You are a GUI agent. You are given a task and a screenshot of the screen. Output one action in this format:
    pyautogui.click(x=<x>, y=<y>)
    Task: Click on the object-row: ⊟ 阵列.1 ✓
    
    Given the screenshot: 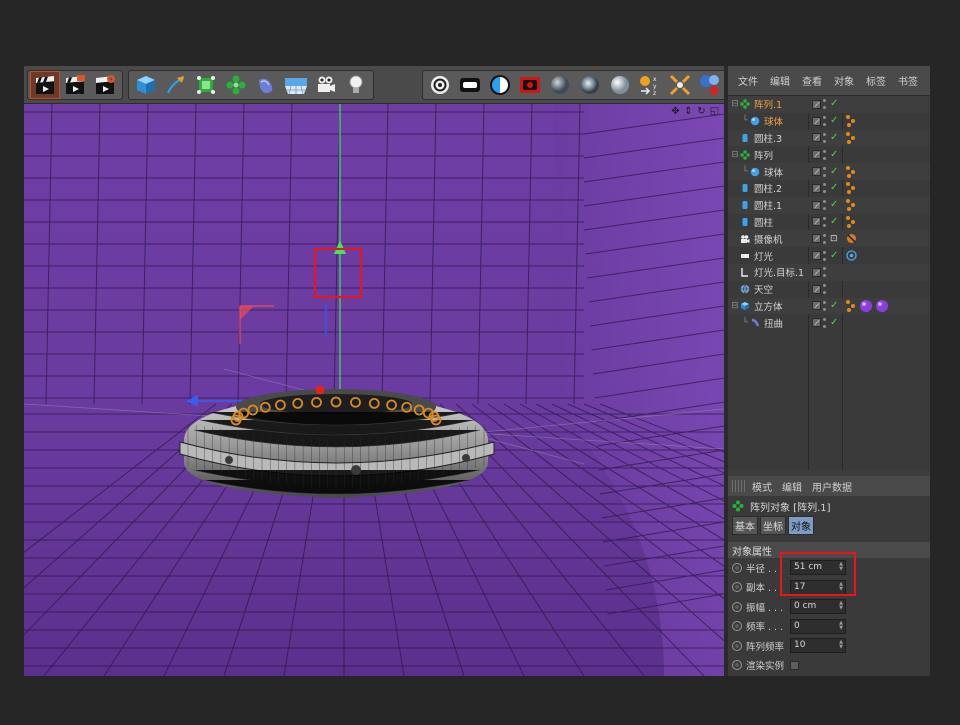 What is the action you would take?
    pyautogui.click(x=829, y=104)
    